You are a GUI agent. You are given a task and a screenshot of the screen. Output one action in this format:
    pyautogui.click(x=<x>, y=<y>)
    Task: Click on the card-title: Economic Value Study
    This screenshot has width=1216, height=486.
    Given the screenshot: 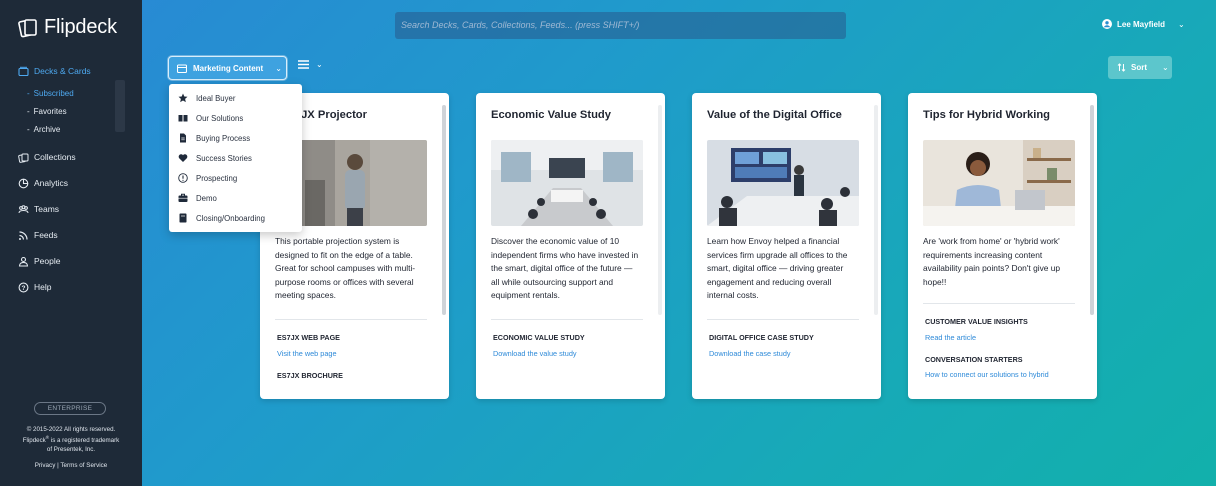 What is the action you would take?
    pyautogui.click(x=551, y=115)
    